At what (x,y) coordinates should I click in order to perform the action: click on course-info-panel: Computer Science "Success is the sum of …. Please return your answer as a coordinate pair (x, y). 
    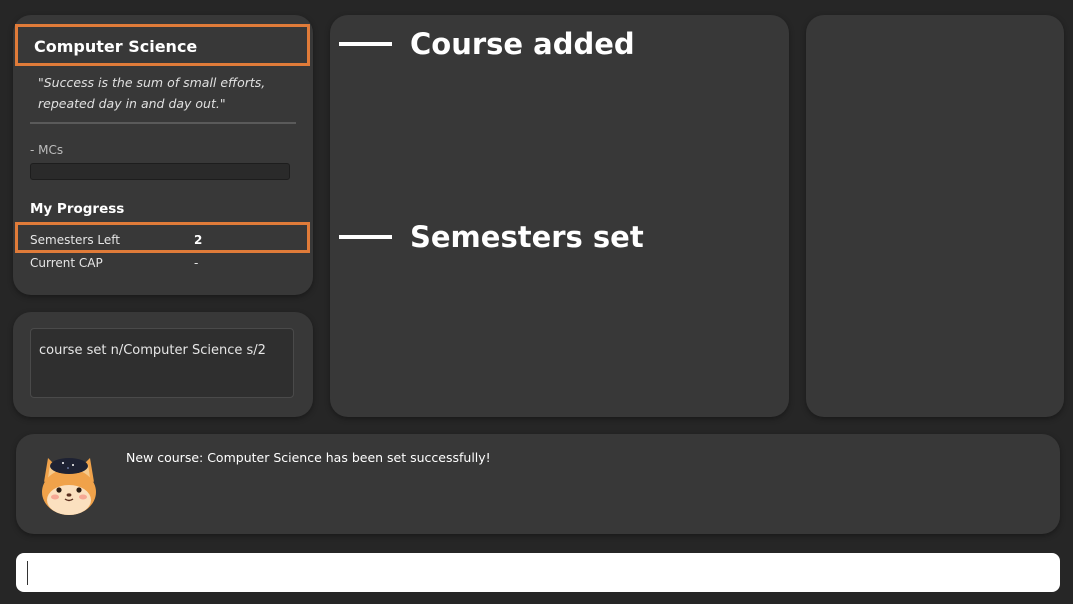
    Looking at the image, I should click on (163, 155).